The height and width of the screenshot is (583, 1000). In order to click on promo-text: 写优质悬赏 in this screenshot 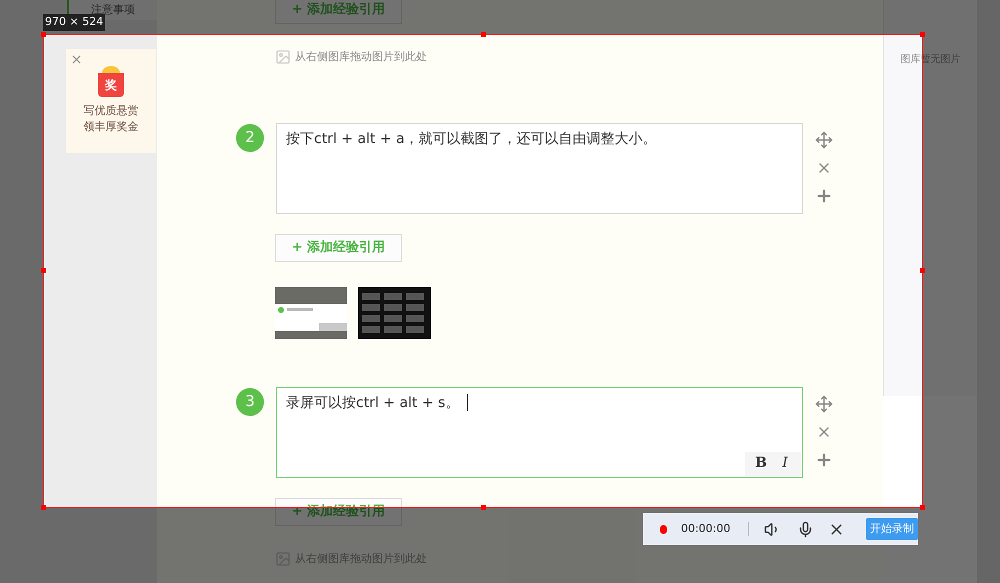, I will do `click(111, 111)`.